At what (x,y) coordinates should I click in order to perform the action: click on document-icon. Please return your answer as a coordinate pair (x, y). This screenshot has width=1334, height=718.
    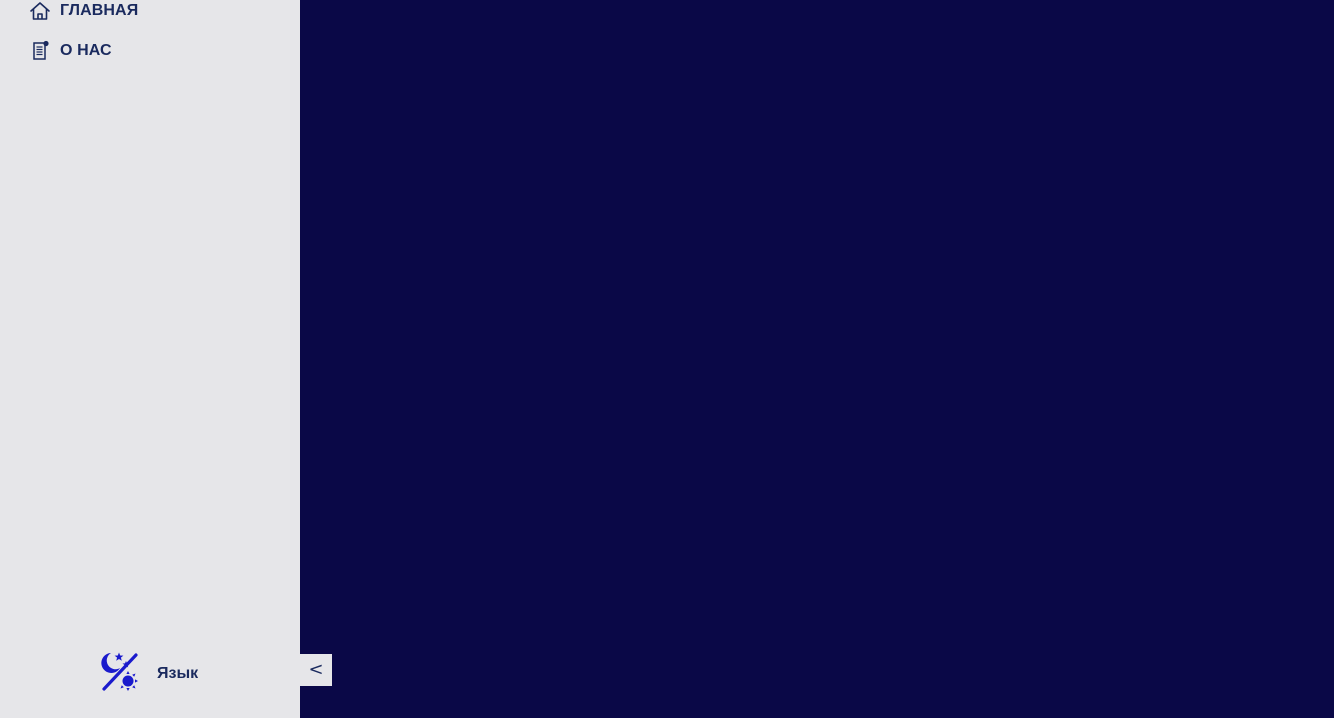
    Looking at the image, I should click on (40, 51).